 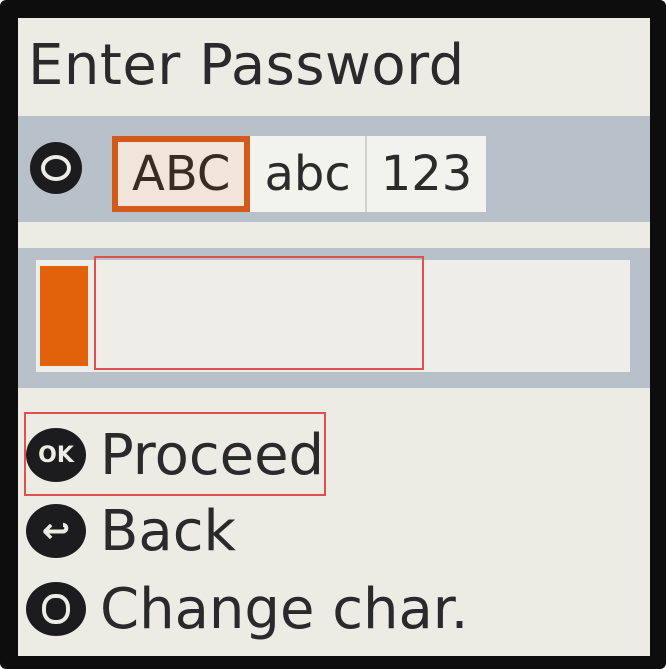 I want to click on input-mode-tabs: ABC abc 123, so click(x=299, y=174).